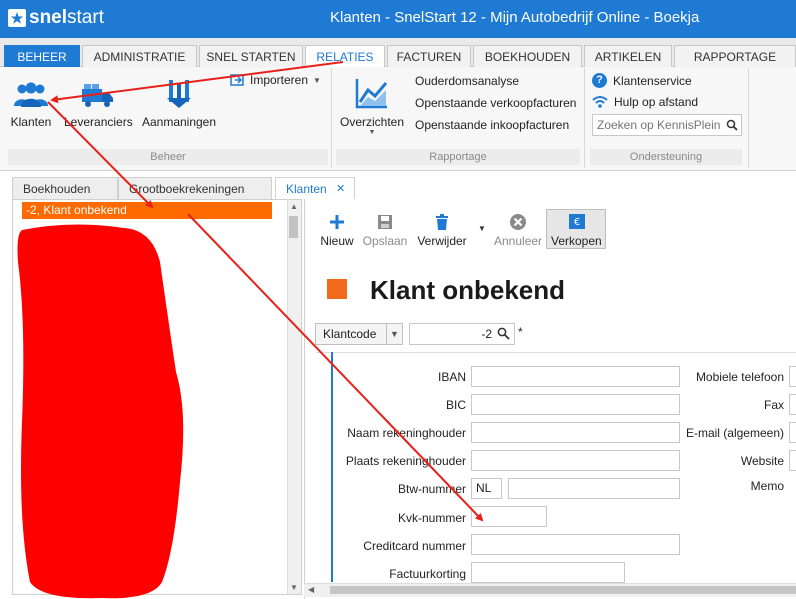 This screenshot has height=599, width=796. I want to click on tab-administratie: ADMINISTRATIE, so click(139, 56).